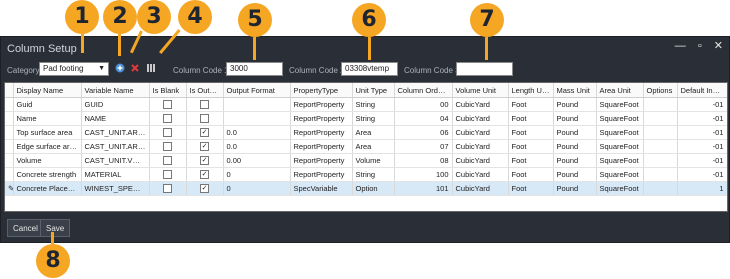 Image resolution: width=730 pixels, height=279 pixels. What do you see at coordinates (168, 90) in the screenshot?
I see `column-header: Is Blank` at bounding box center [168, 90].